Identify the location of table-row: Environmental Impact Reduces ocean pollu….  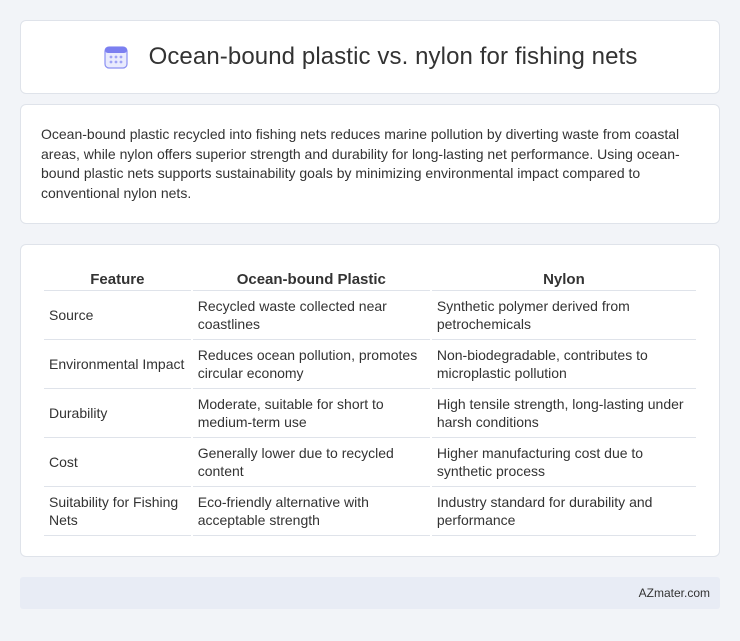
(370, 364).